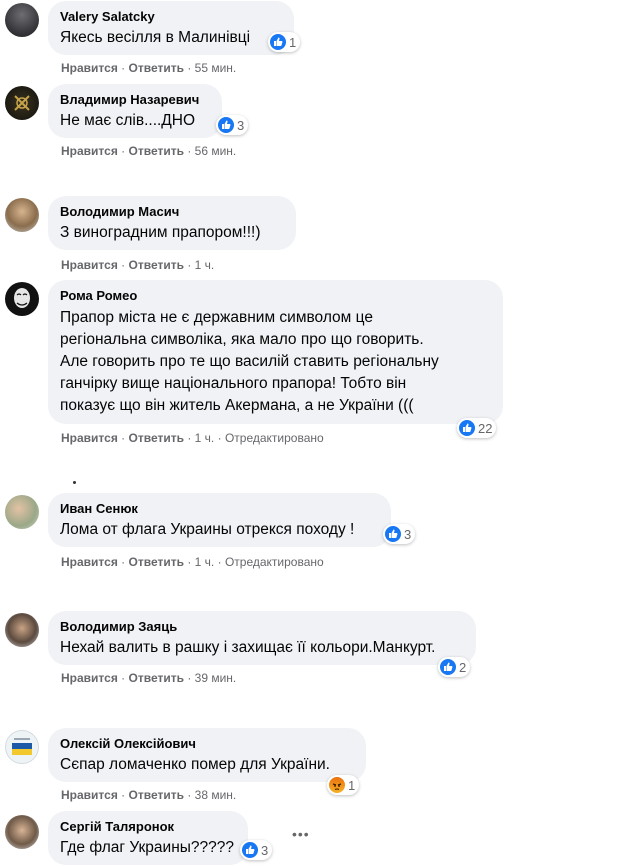  I want to click on reaction-count: 22, so click(485, 428).